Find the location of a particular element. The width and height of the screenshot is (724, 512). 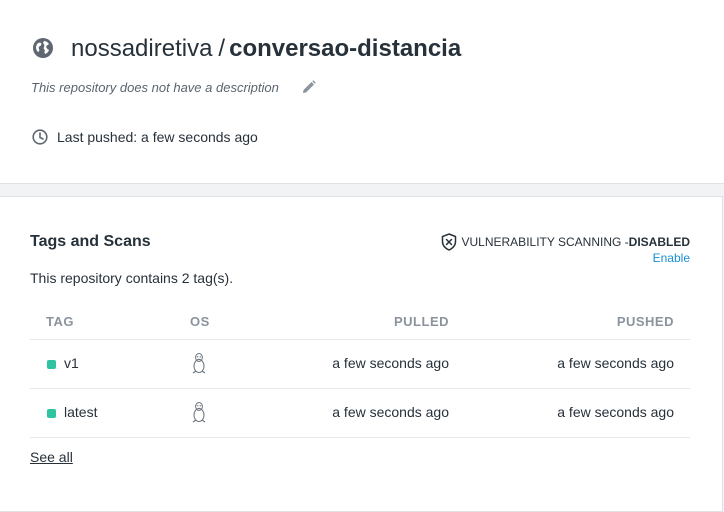

column-header-pushed: PUSHED is located at coordinates (645, 321).